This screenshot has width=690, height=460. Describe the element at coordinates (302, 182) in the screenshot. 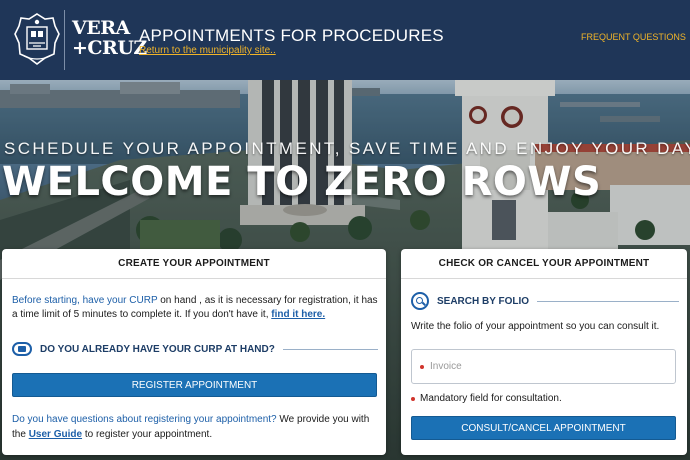

I see `hero-title: WELCOME TO ZERO ROWS` at that location.